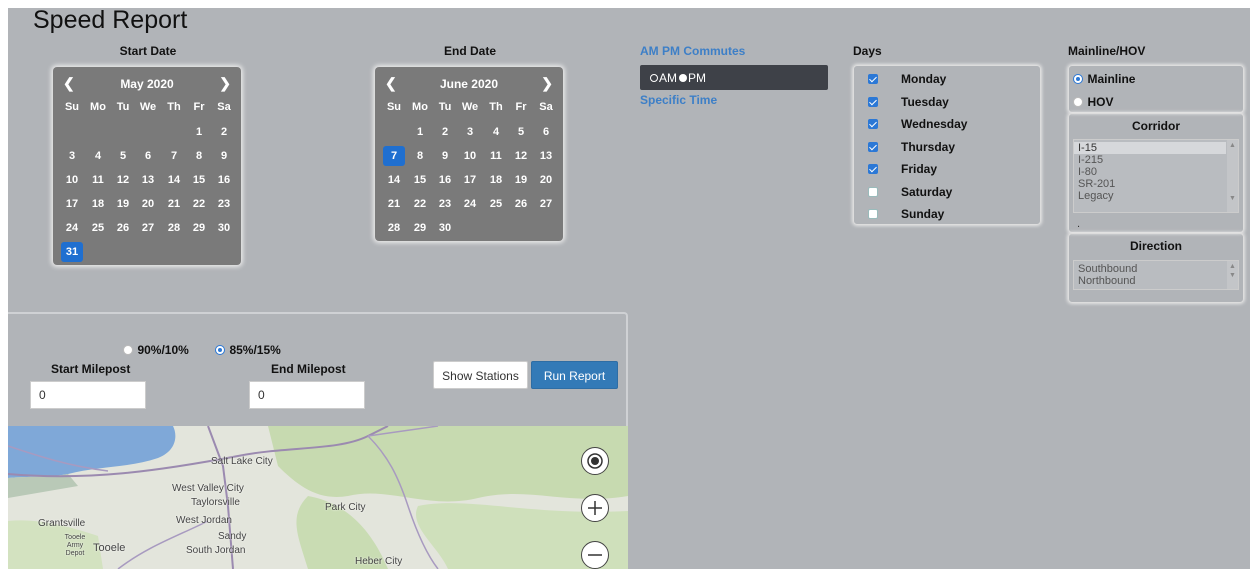 The height and width of the screenshot is (569, 1250). I want to click on corridor-select: I-15 I-215 I-80 SR-201 Legacy ▲ ▼, so click(1156, 176).